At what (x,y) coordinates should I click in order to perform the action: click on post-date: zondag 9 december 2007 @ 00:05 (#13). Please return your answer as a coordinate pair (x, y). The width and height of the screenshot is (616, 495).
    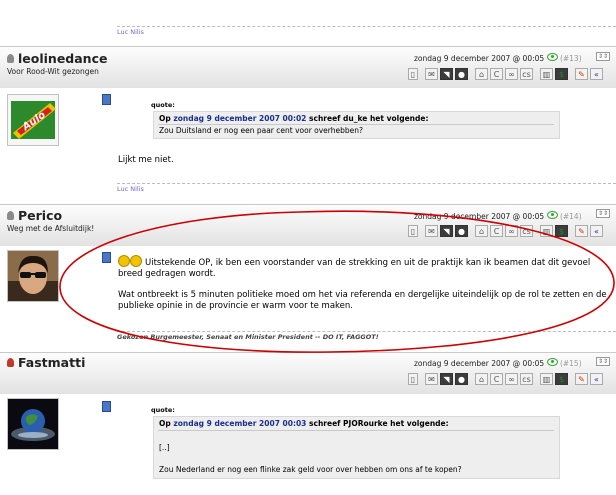
    Looking at the image, I should click on (498, 58).